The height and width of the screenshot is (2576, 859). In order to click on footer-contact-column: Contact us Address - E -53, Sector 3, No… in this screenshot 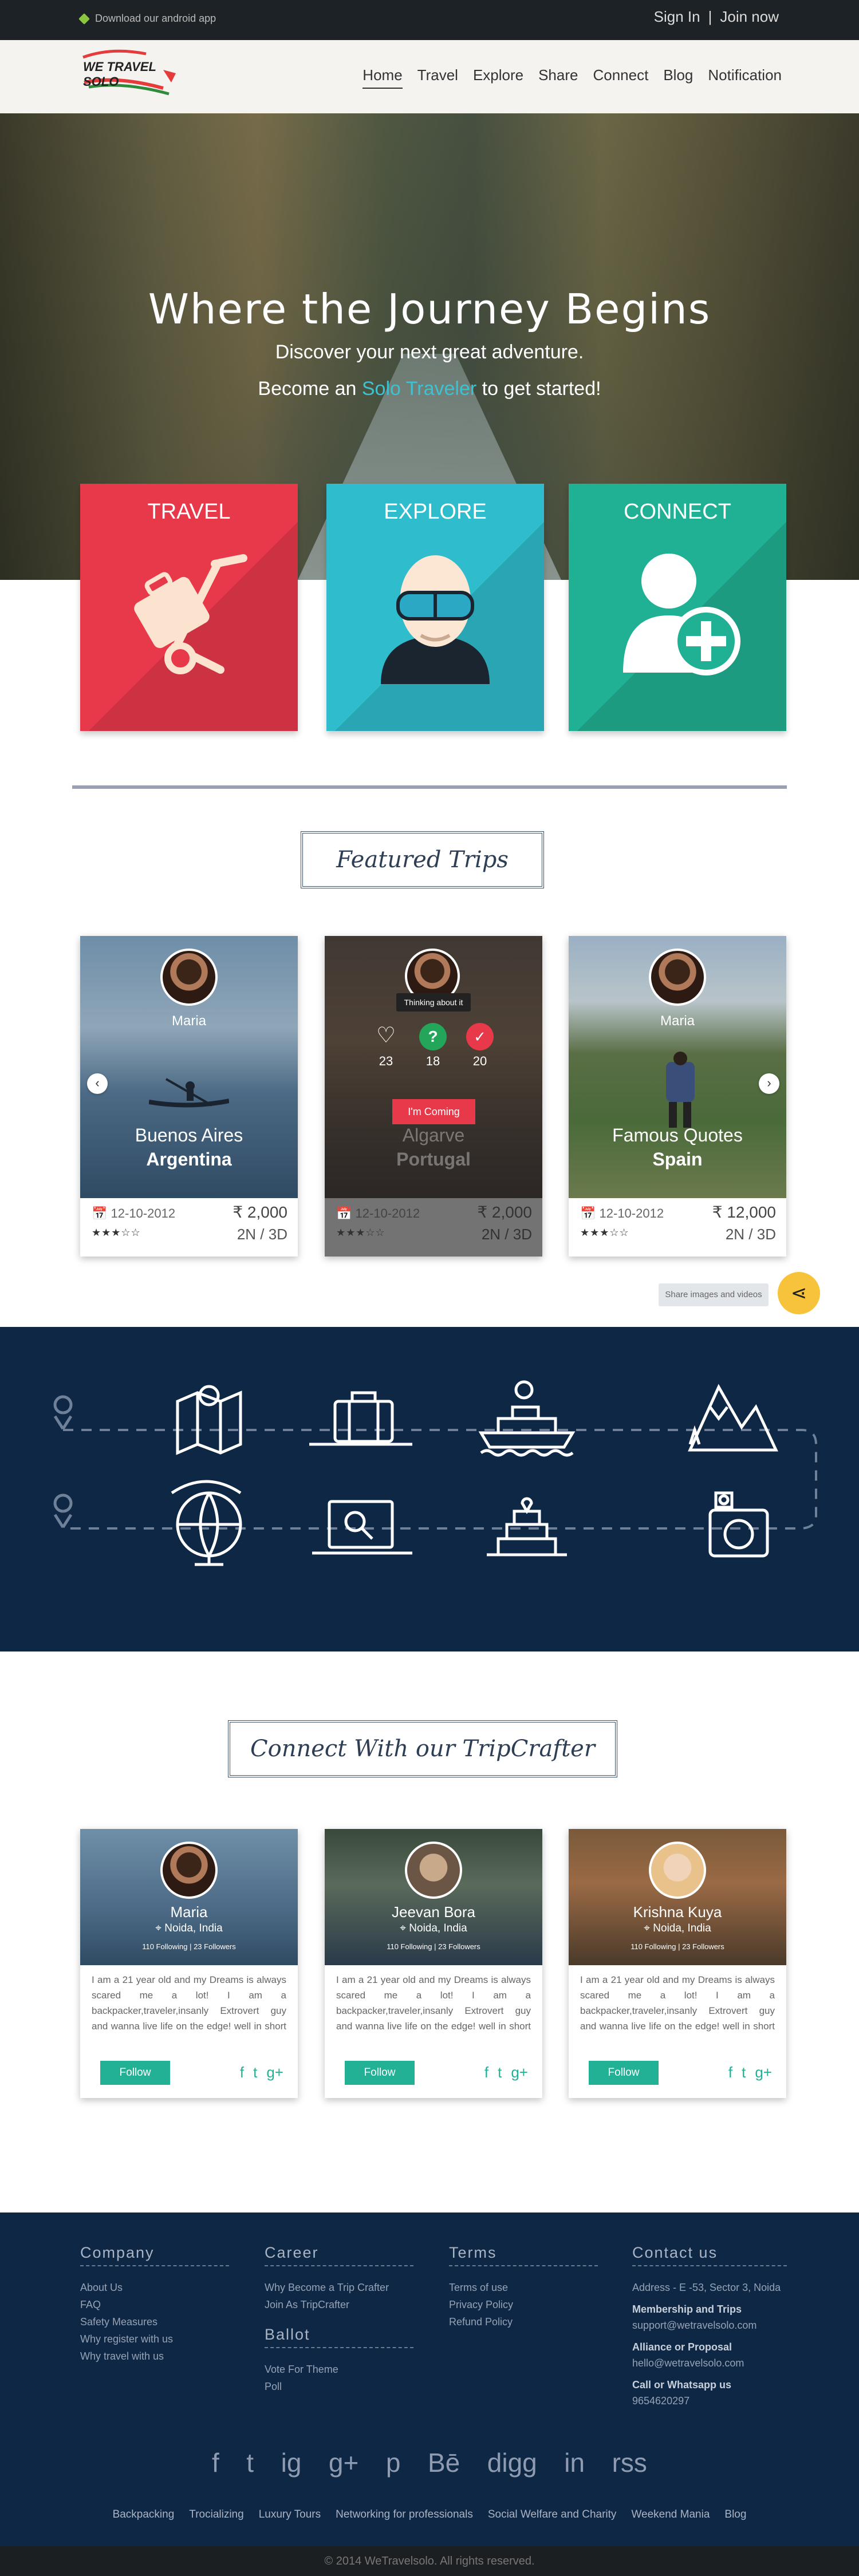, I will do `click(710, 2326)`.